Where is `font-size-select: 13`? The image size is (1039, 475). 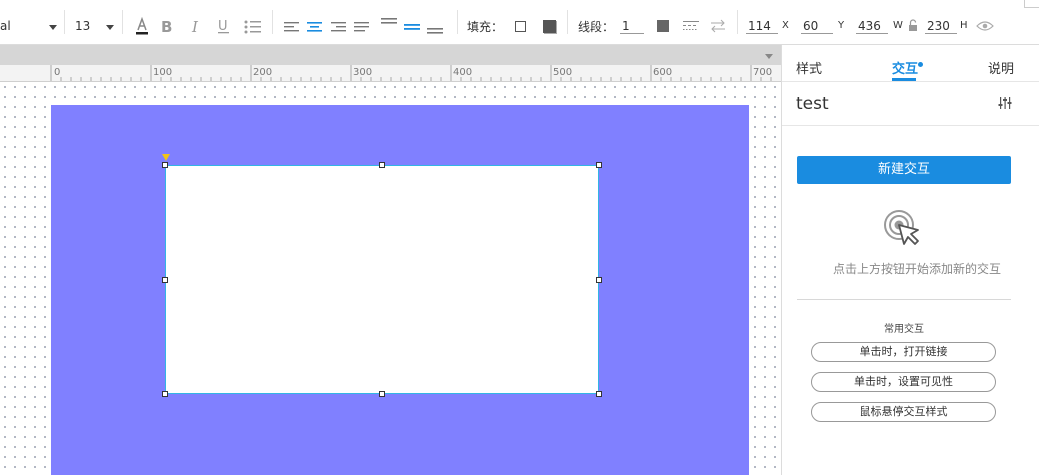
font-size-select: 13 is located at coordinates (82, 26).